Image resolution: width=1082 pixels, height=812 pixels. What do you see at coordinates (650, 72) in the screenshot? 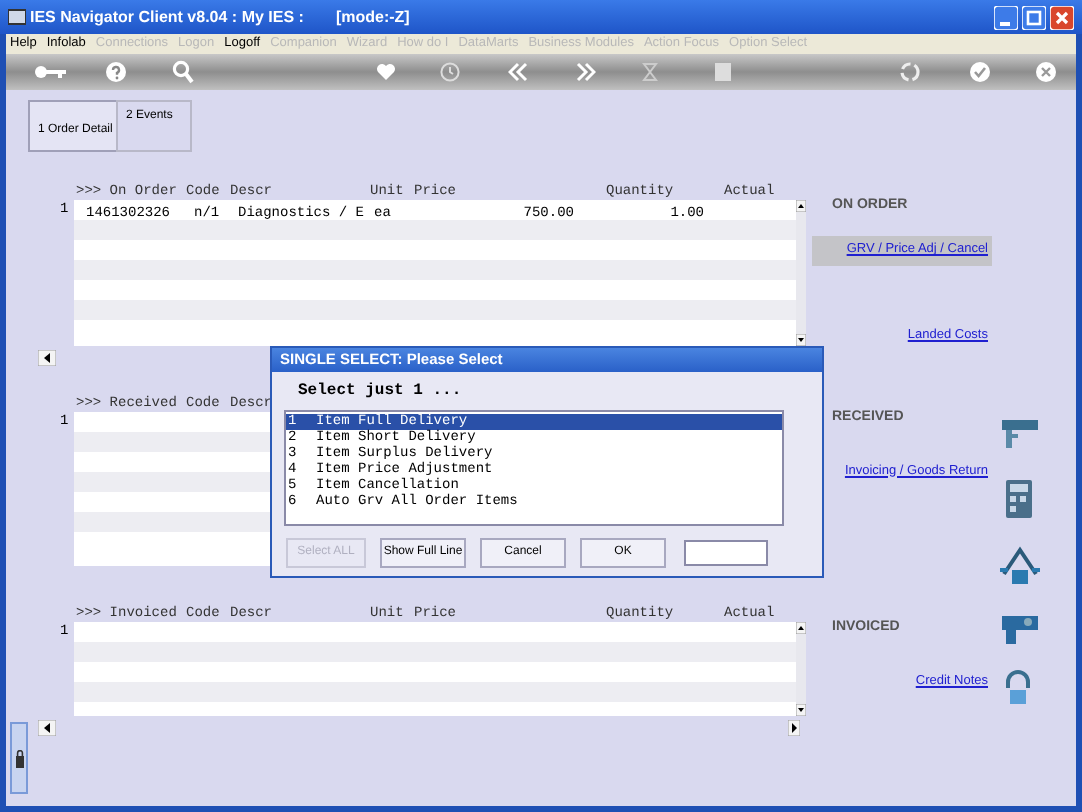
I see `hourglass-icon` at bounding box center [650, 72].